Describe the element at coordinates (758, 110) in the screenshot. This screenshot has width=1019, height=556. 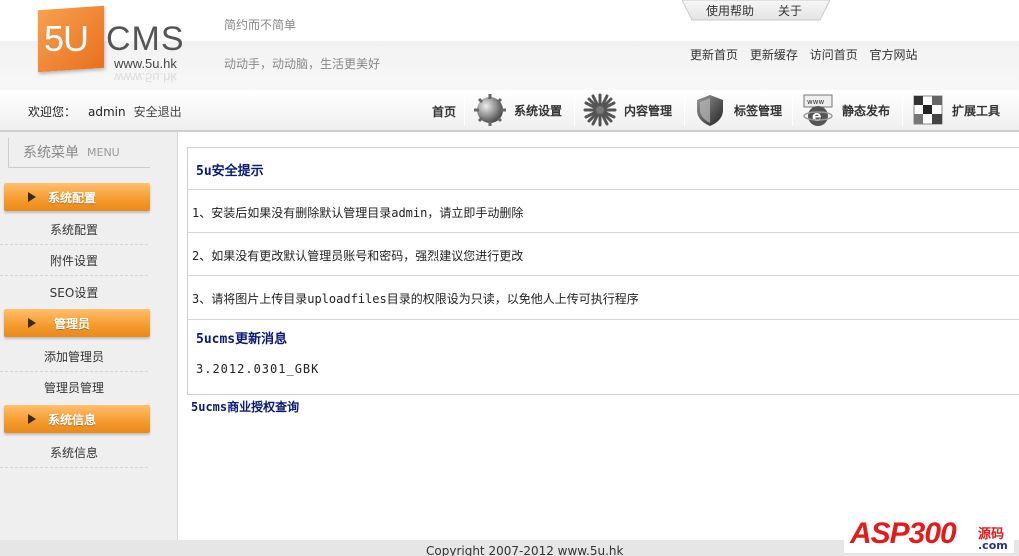
I see `nav-tag-management-label: 标签管理` at that location.